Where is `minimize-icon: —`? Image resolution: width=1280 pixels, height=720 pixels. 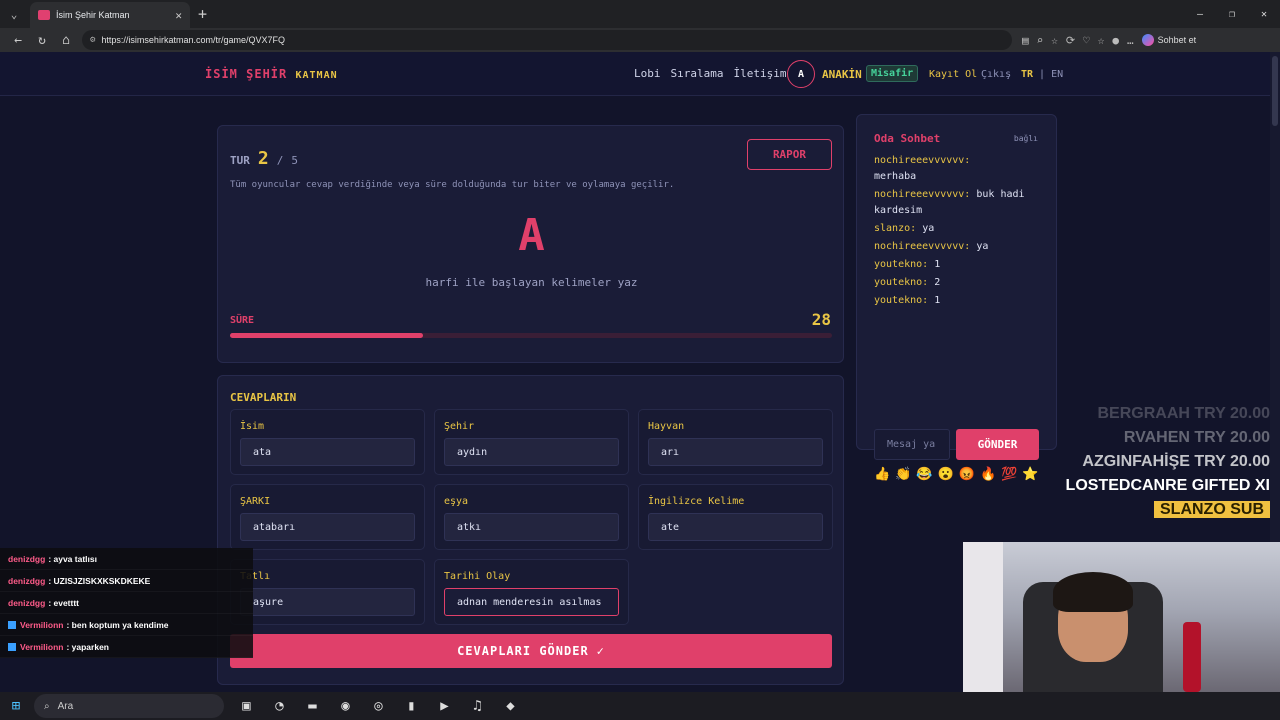 minimize-icon: — is located at coordinates (1200, 14).